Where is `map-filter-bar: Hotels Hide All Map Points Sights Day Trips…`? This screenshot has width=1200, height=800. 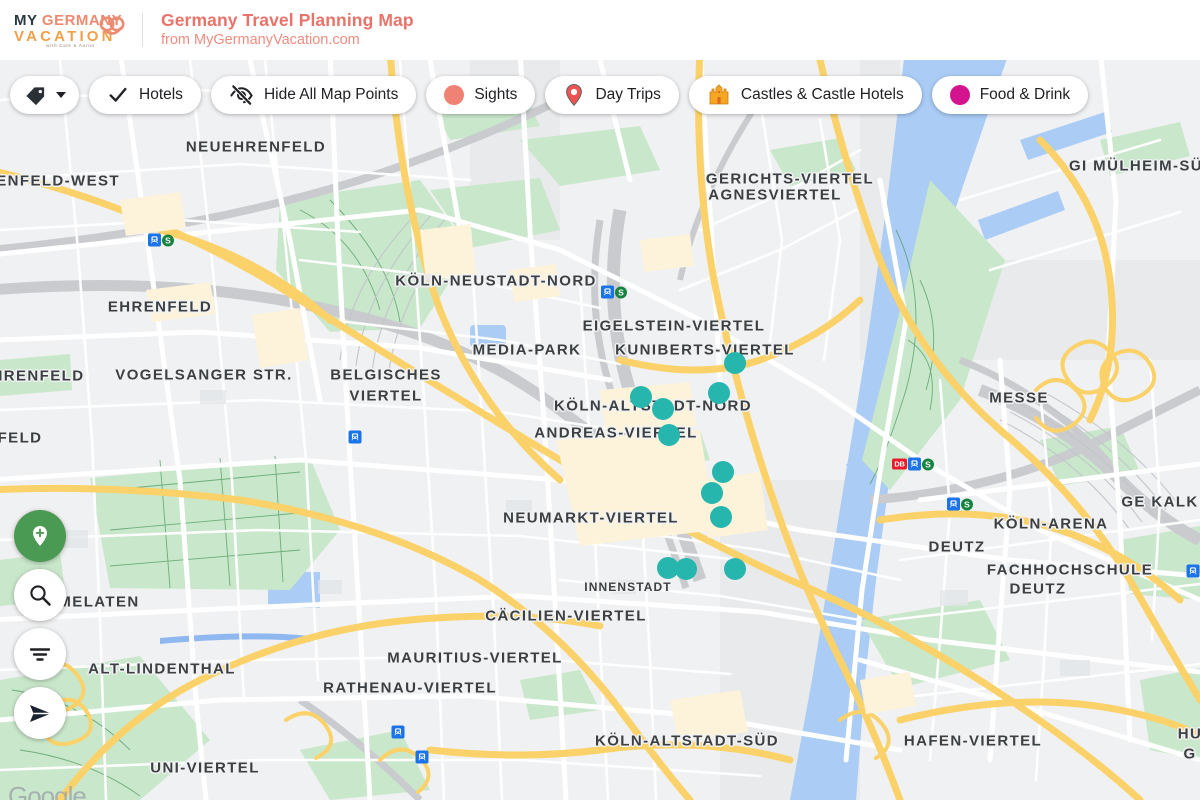
map-filter-bar: Hotels Hide All Map Points Sights Day Trips… is located at coordinates (600, 95).